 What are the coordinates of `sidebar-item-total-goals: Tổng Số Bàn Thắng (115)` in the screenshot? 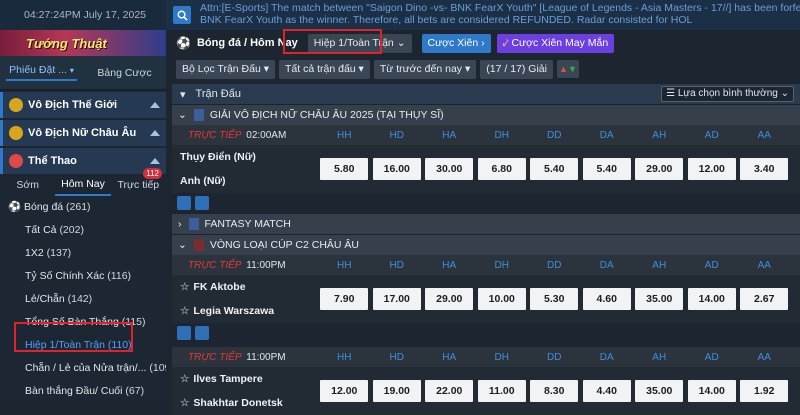 It's located at (83, 322).